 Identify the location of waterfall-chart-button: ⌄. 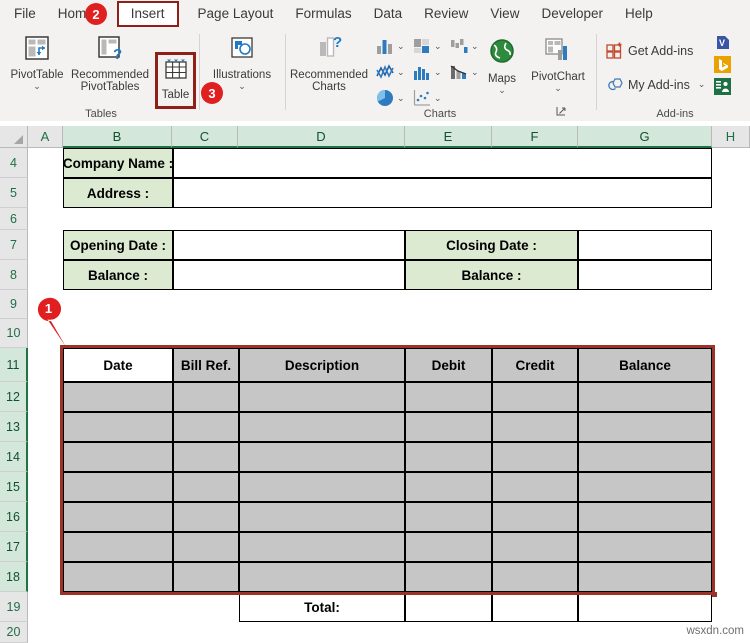
(464, 46).